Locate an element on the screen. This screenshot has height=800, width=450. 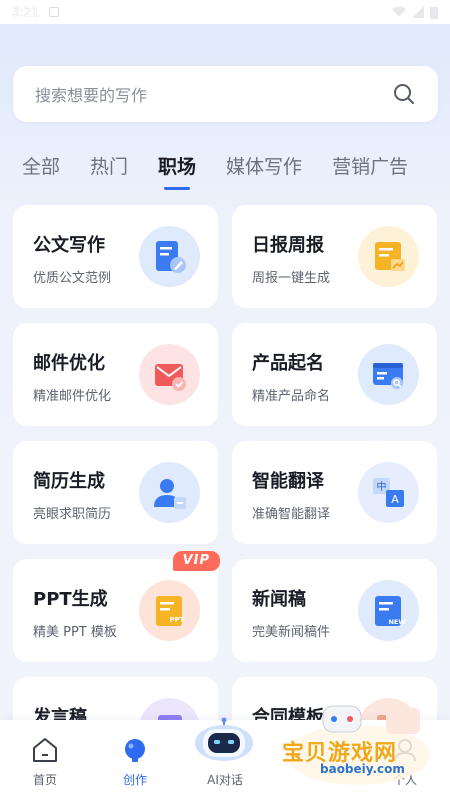
card-ppt-generate: PPT生成 精美 PPT 模板 PPT VIP is located at coordinates (116, 606).